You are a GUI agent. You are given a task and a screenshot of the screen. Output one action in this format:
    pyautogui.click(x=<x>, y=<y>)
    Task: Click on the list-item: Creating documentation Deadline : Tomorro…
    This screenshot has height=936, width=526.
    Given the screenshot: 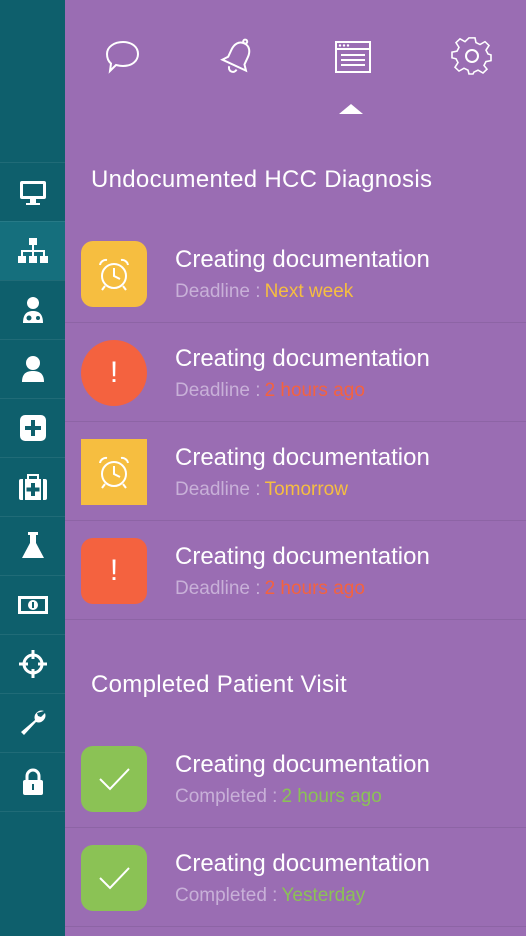 What is the action you would take?
    pyautogui.click(x=295, y=471)
    